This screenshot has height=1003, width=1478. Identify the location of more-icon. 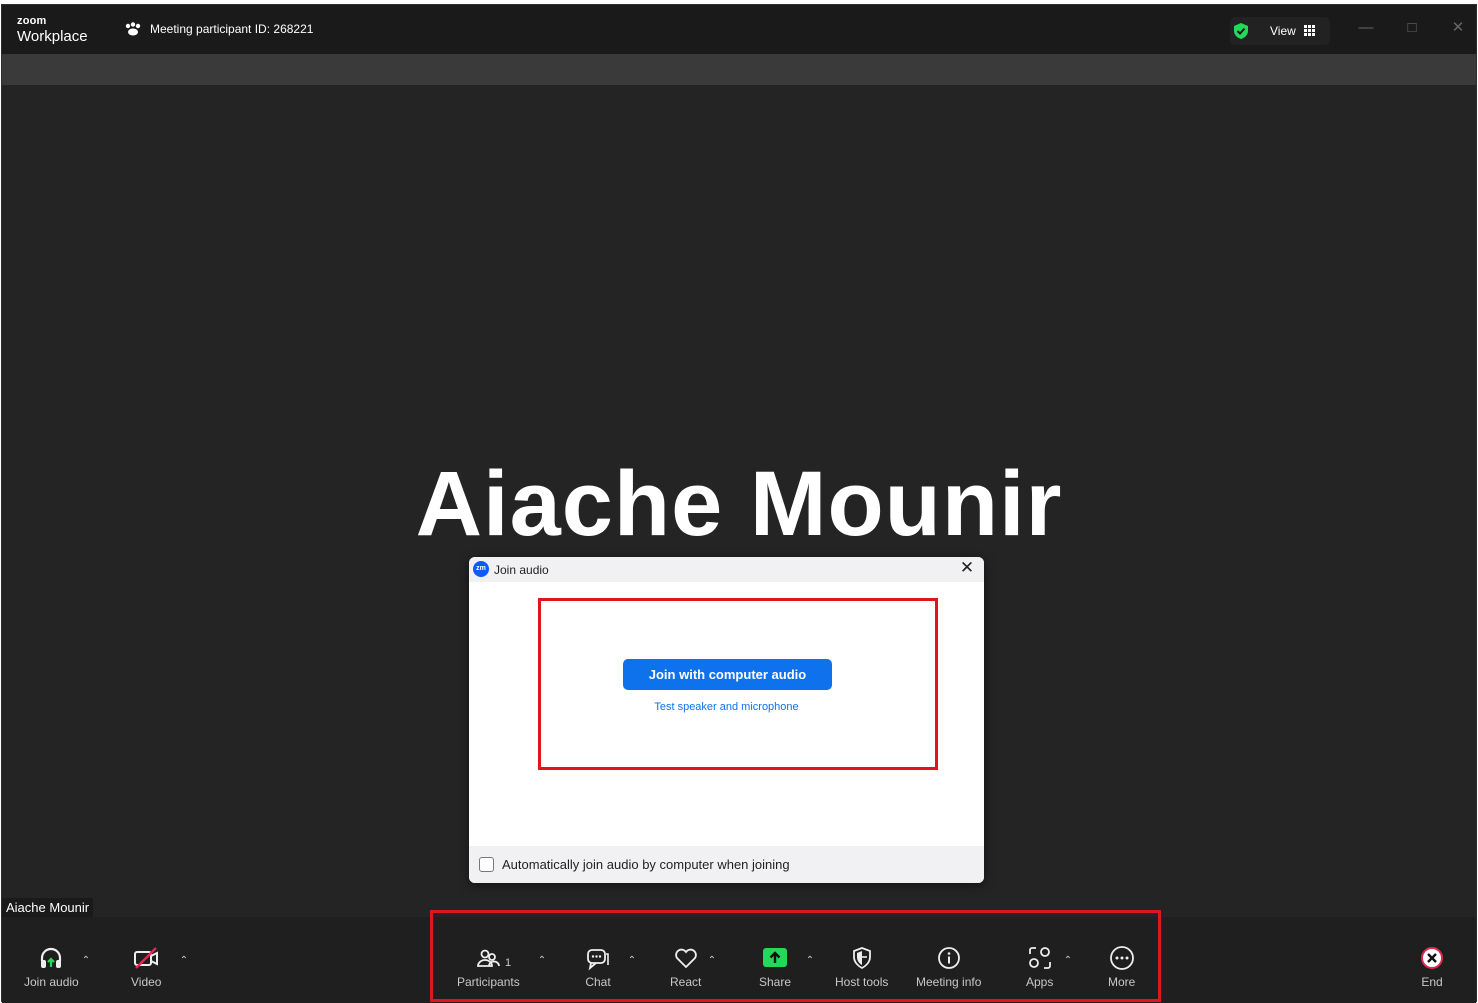
(1121, 958).